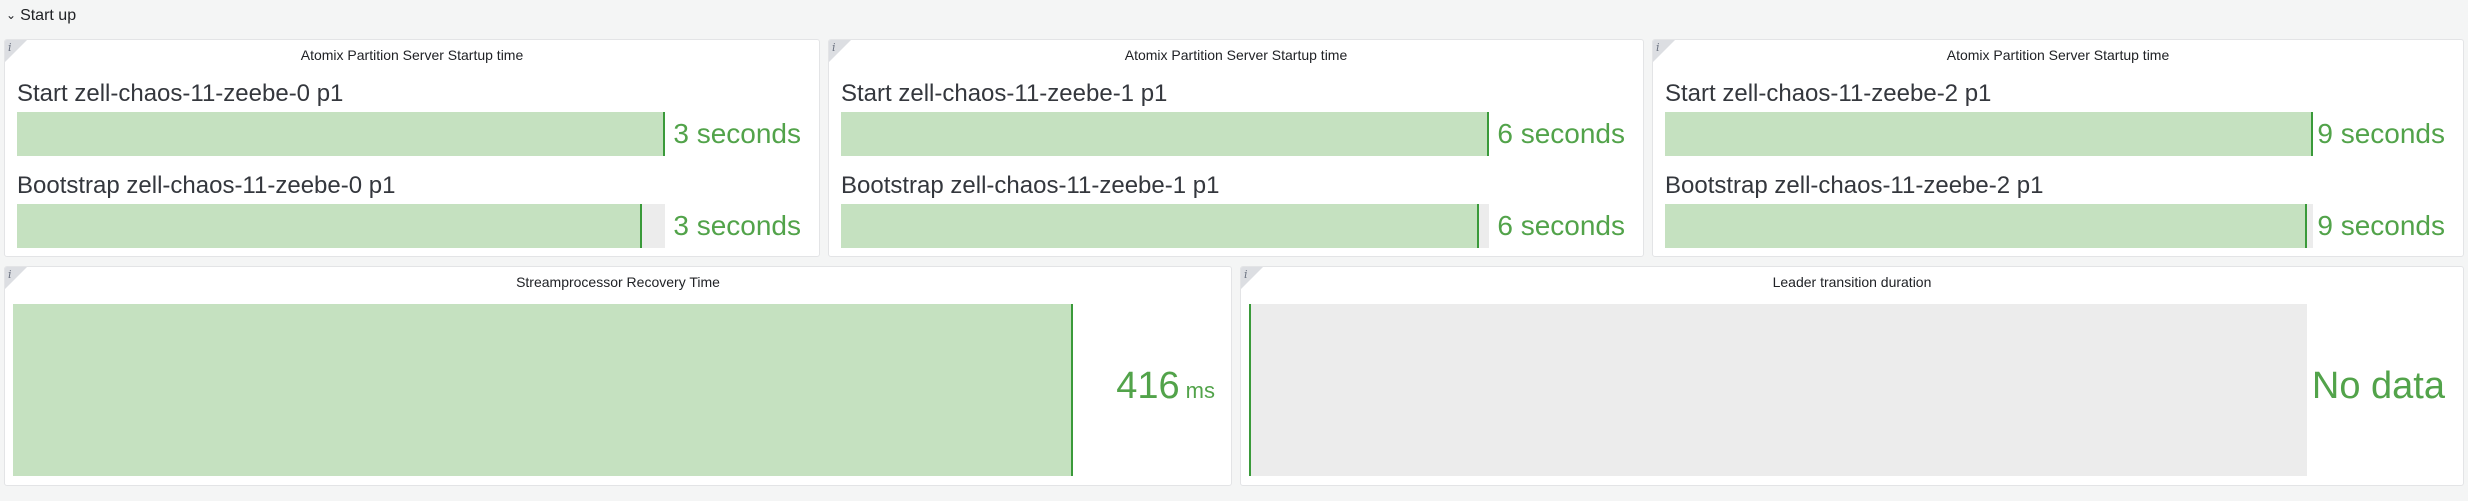  I want to click on gauge-label: Start zell-chaos-11-zeebe-2 p1, so click(1828, 93).